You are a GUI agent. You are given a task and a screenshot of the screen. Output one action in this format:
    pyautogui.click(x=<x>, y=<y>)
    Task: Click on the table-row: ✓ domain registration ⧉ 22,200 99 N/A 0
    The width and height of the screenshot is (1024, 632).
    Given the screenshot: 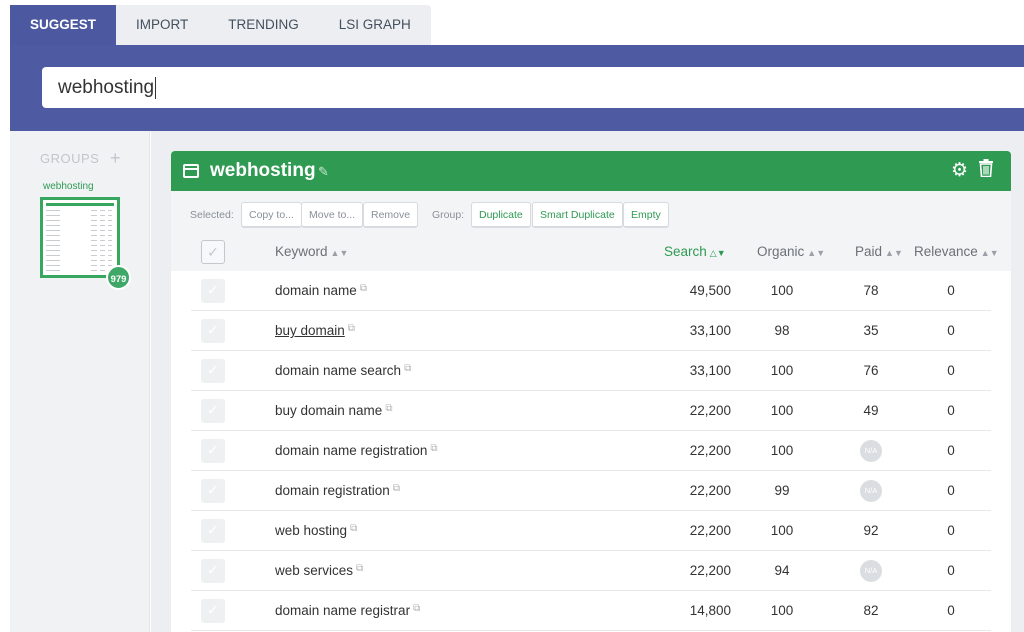 What is the action you would take?
    pyautogui.click(x=591, y=491)
    